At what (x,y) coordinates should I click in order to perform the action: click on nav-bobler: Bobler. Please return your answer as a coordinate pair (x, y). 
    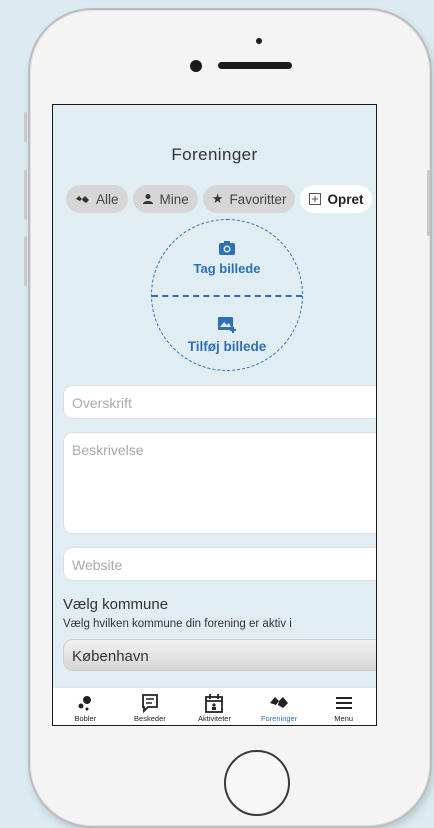
    Looking at the image, I should click on (85, 705).